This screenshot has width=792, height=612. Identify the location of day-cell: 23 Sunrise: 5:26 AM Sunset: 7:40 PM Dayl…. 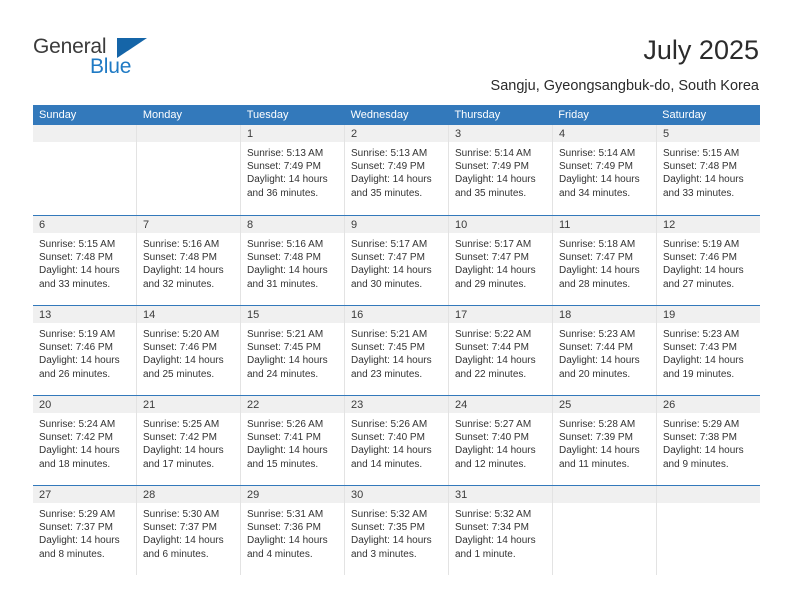
(397, 440).